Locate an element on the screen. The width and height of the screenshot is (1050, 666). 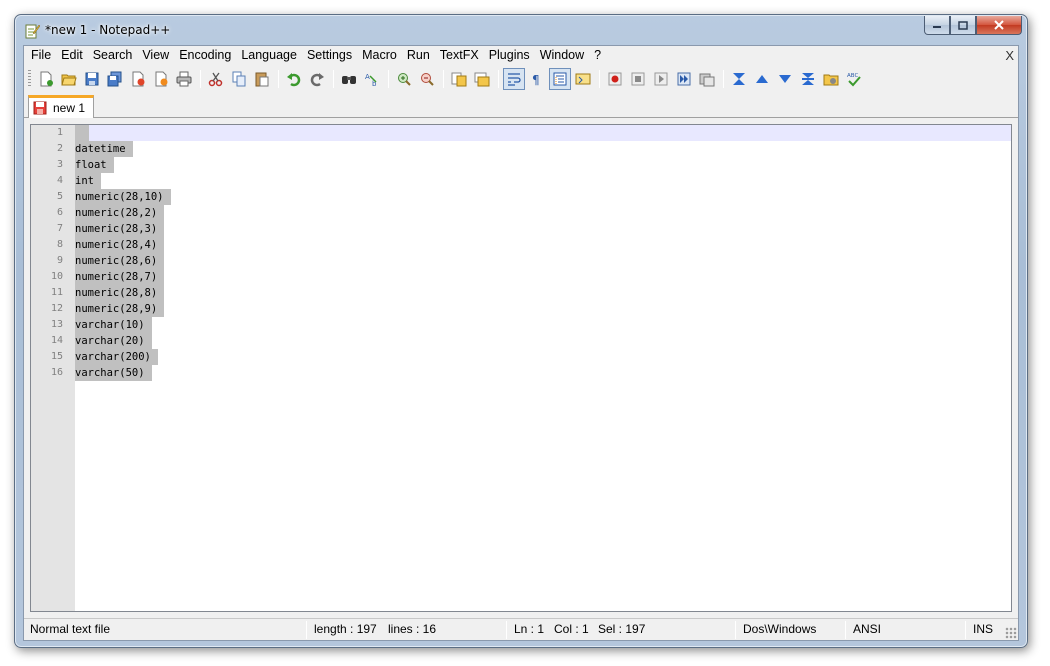
line-content-area: varchar(50) is located at coordinates (543, 373).